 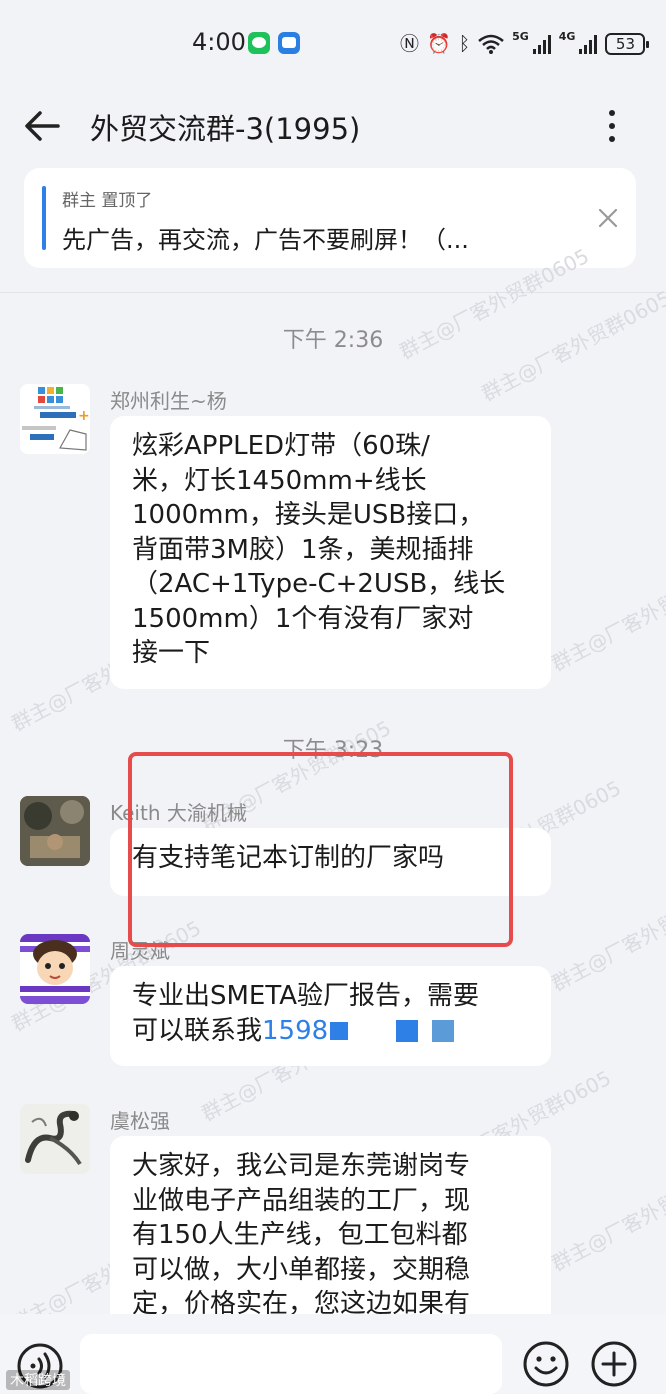 I want to click on app-notification-icon, so click(x=289, y=43).